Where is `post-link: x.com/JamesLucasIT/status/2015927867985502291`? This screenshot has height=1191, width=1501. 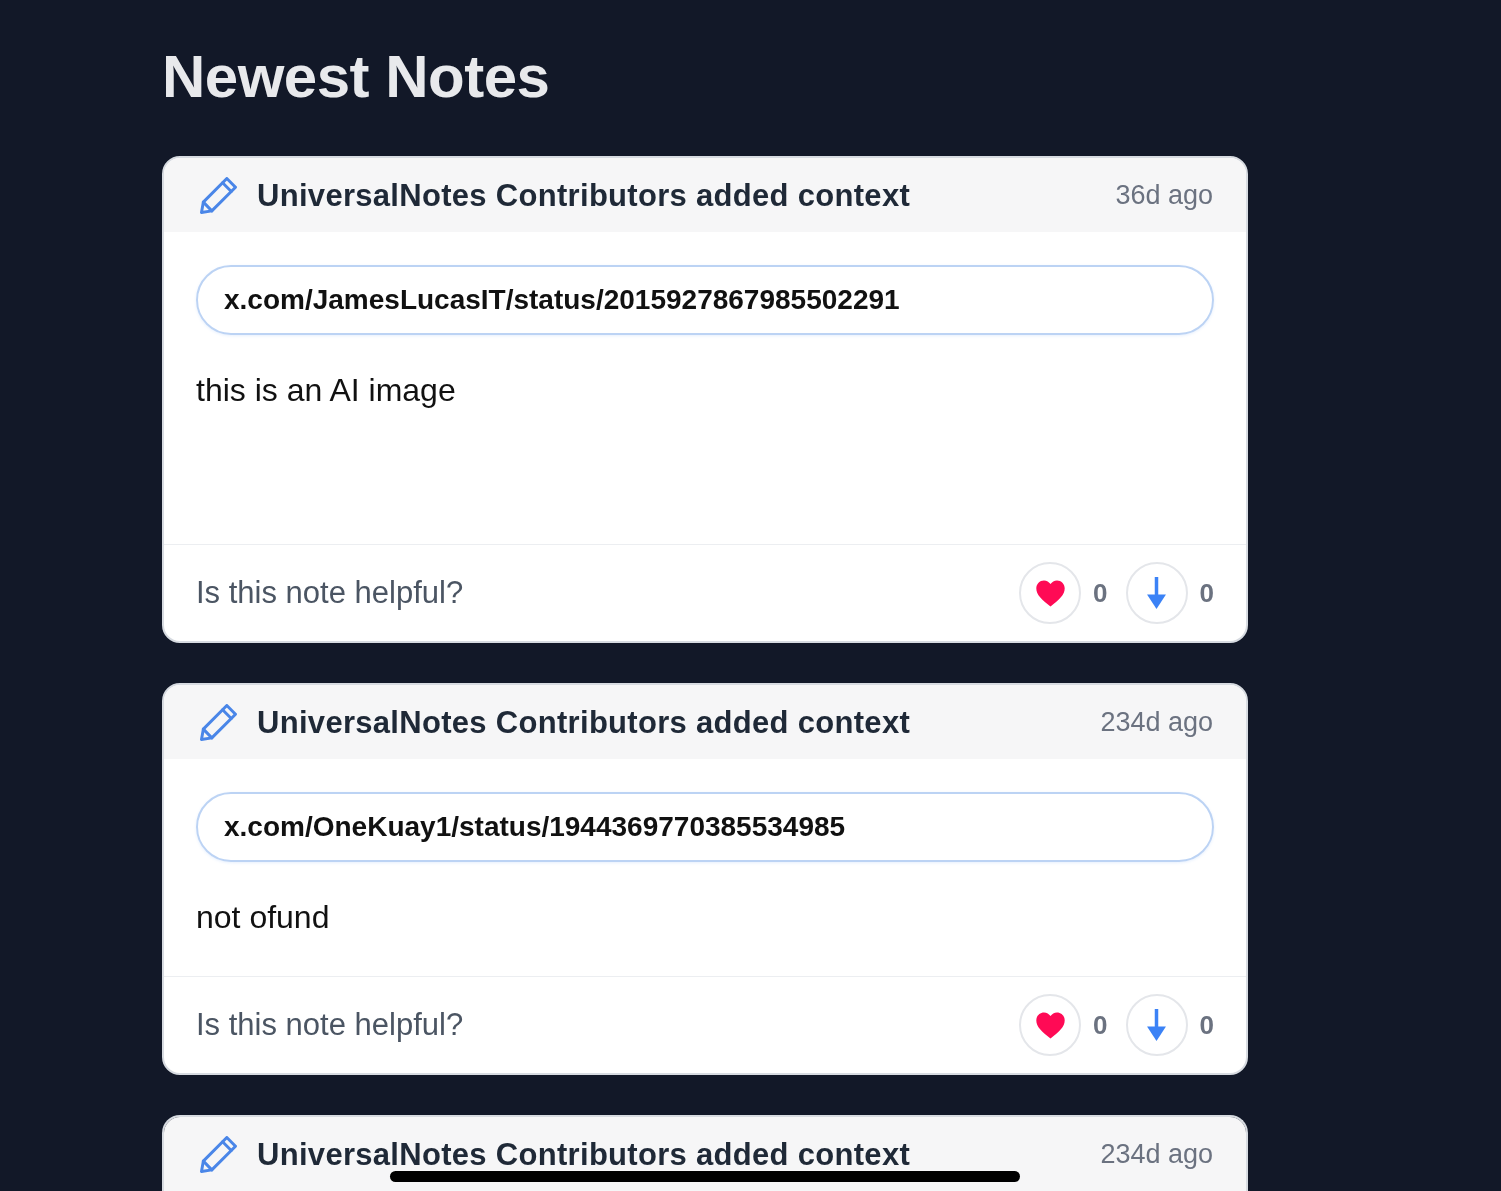 post-link: x.com/JamesLucasIT/status/2015927867985502291 is located at coordinates (705, 300).